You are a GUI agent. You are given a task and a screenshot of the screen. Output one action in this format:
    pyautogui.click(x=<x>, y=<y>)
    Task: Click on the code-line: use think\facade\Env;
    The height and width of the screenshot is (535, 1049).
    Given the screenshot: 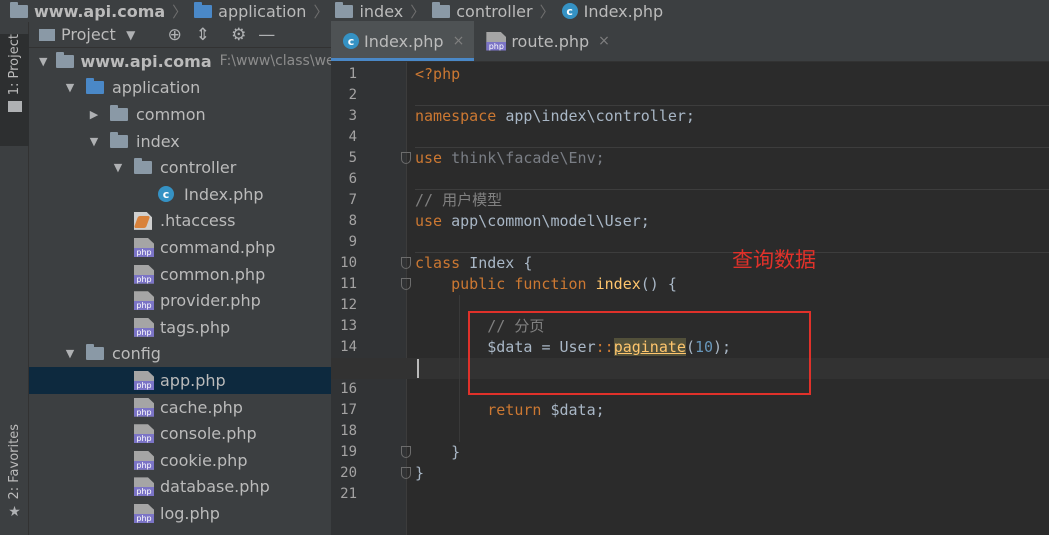 What is the action you would take?
    pyautogui.click(x=510, y=158)
    